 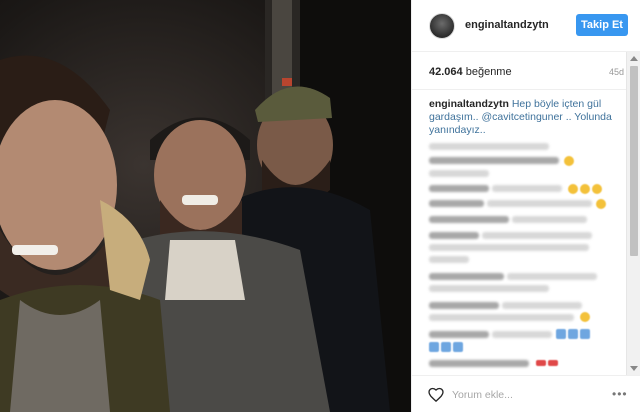 I want to click on likes-label: beğenme, so click(x=488, y=72).